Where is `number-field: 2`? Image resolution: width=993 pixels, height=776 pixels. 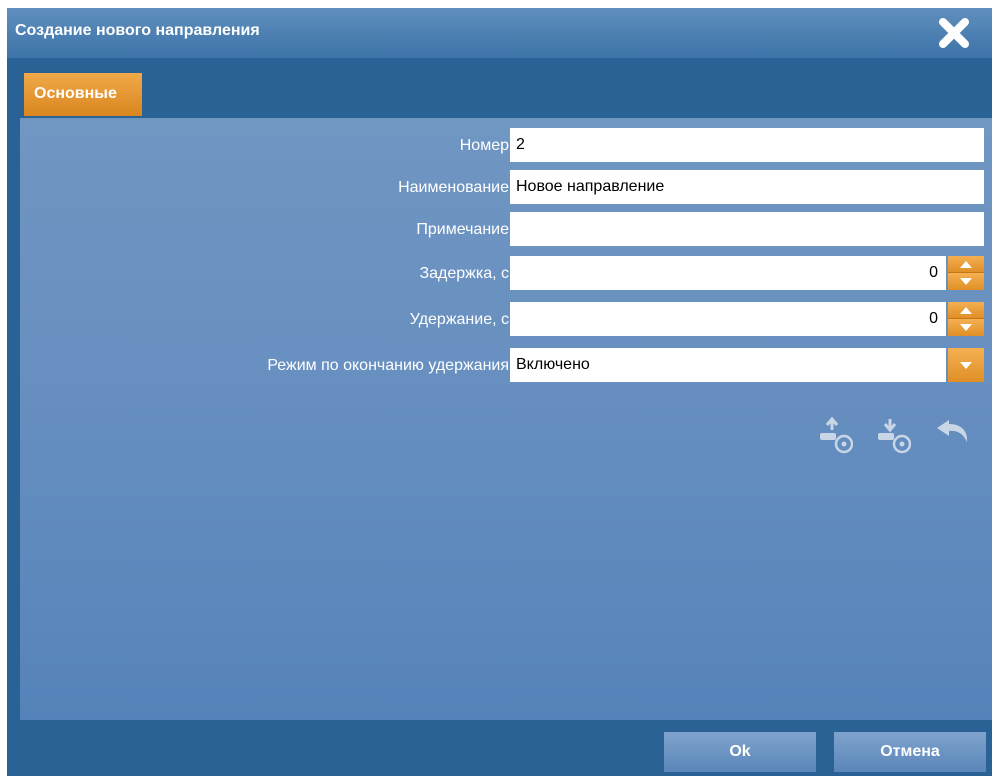
number-field: 2 is located at coordinates (747, 145).